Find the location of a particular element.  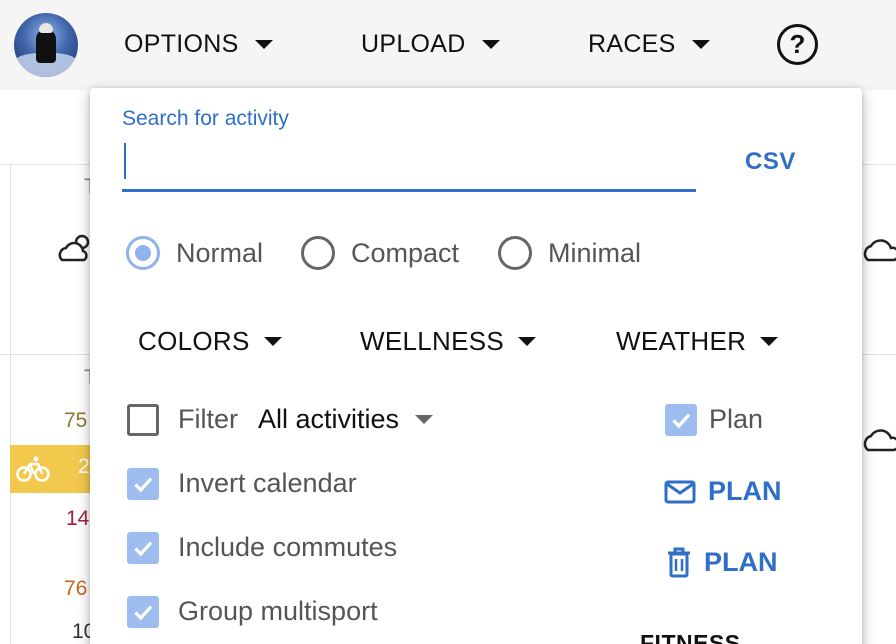

top-bar: OPTIONS UPLOAD RACES ? is located at coordinates (448, 45).